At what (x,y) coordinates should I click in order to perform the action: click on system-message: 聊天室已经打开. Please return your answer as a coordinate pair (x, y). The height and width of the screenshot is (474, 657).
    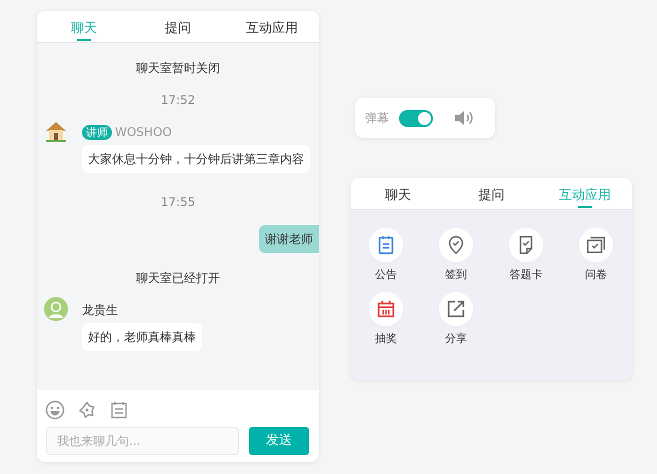
    Looking at the image, I should click on (178, 278).